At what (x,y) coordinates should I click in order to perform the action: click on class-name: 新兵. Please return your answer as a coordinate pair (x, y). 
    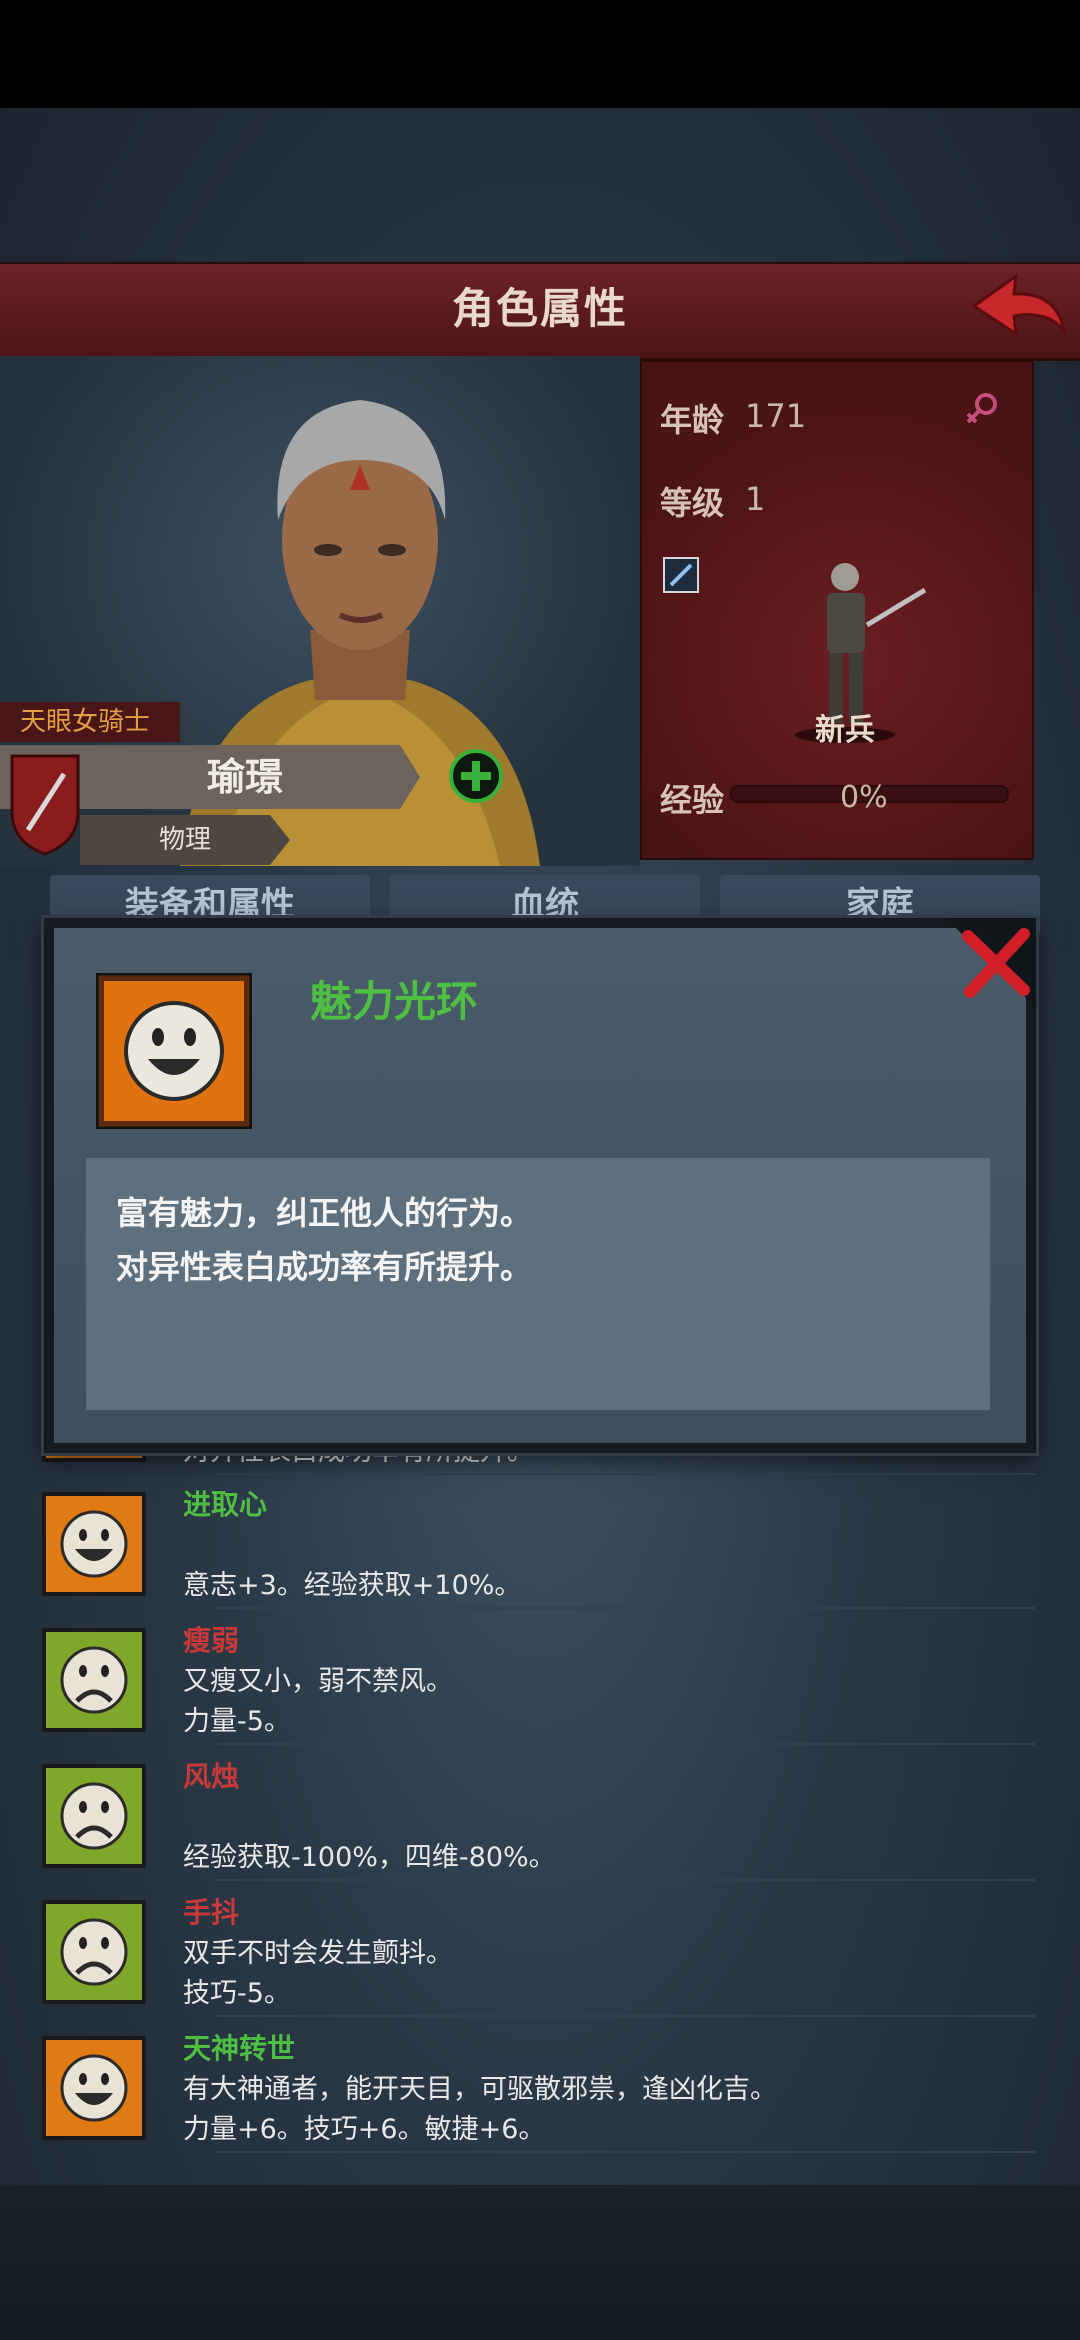
    Looking at the image, I should click on (845, 730).